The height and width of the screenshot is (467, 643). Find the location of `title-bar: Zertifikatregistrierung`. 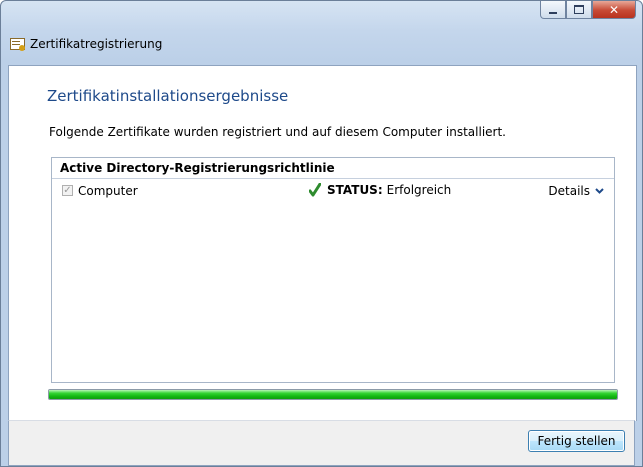

title-bar: Zertifikatregistrierung is located at coordinates (85, 44).